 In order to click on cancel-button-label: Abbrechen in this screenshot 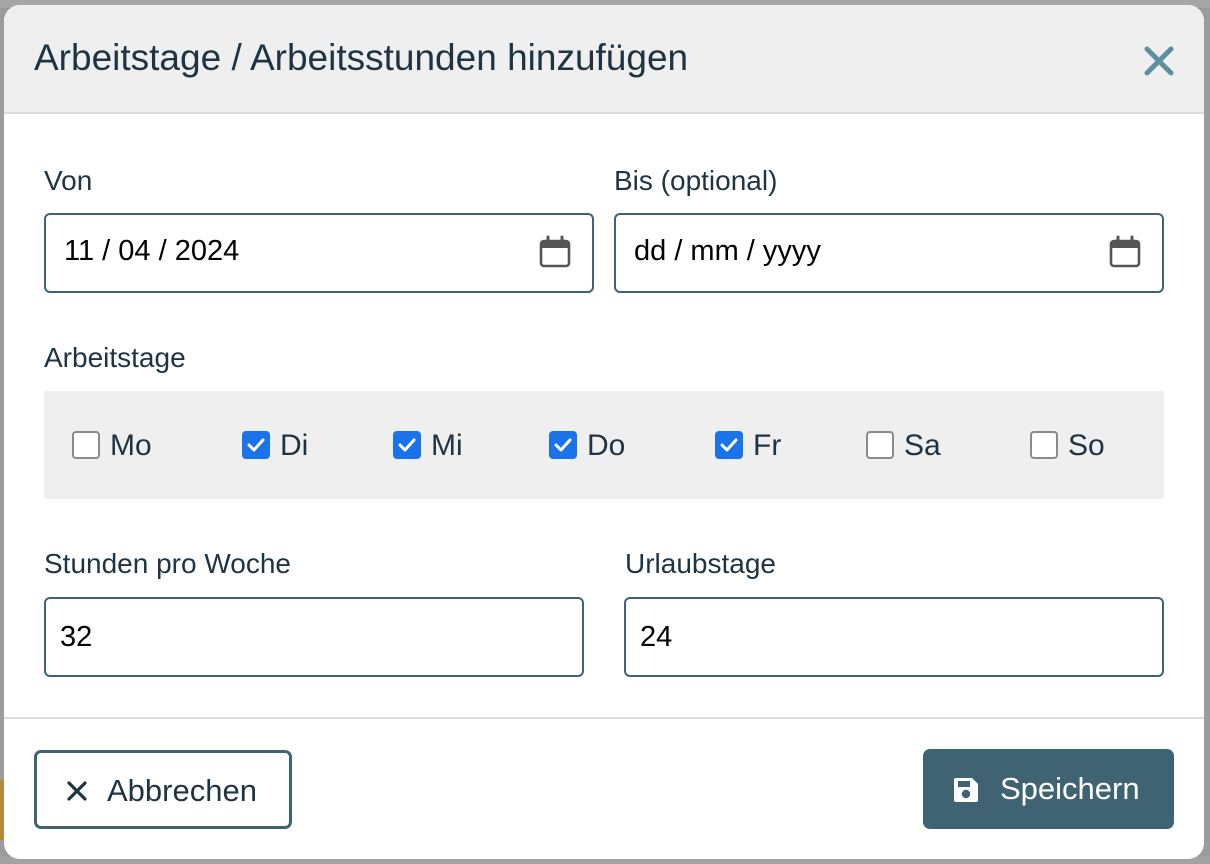, I will do `click(182, 790)`.